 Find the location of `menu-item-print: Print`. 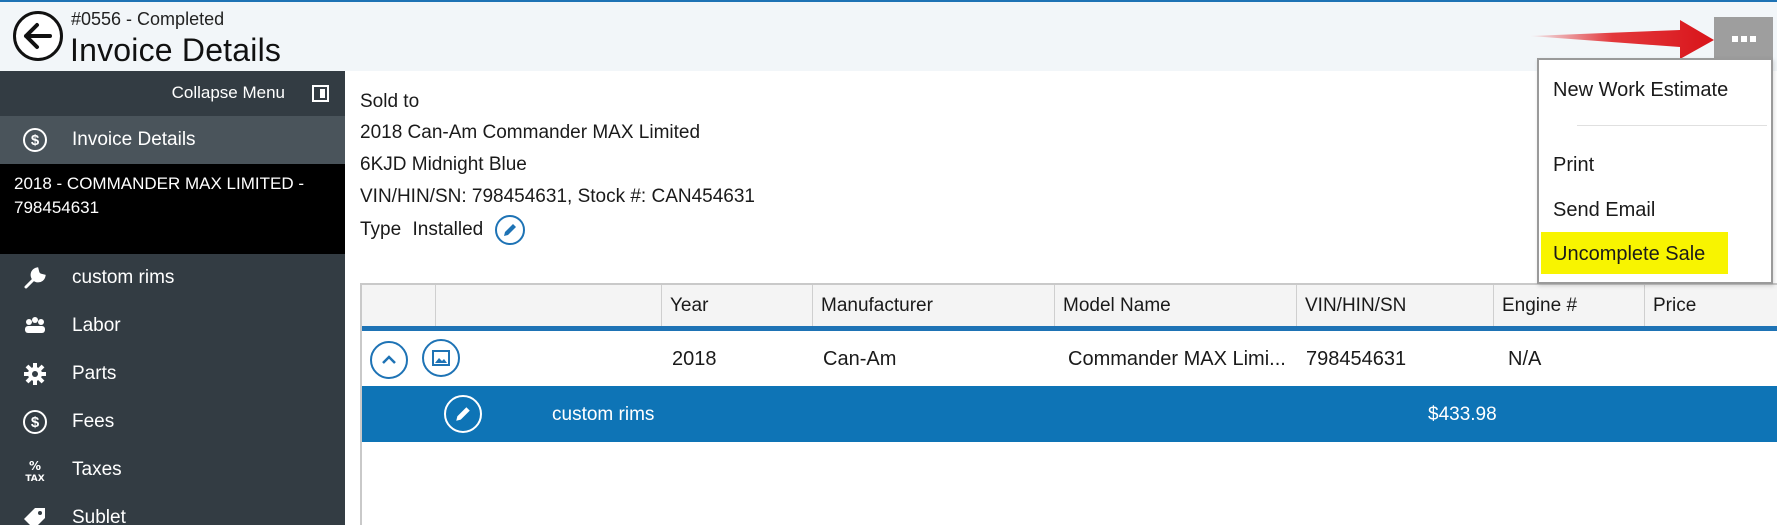

menu-item-print: Print is located at coordinates (1573, 165).